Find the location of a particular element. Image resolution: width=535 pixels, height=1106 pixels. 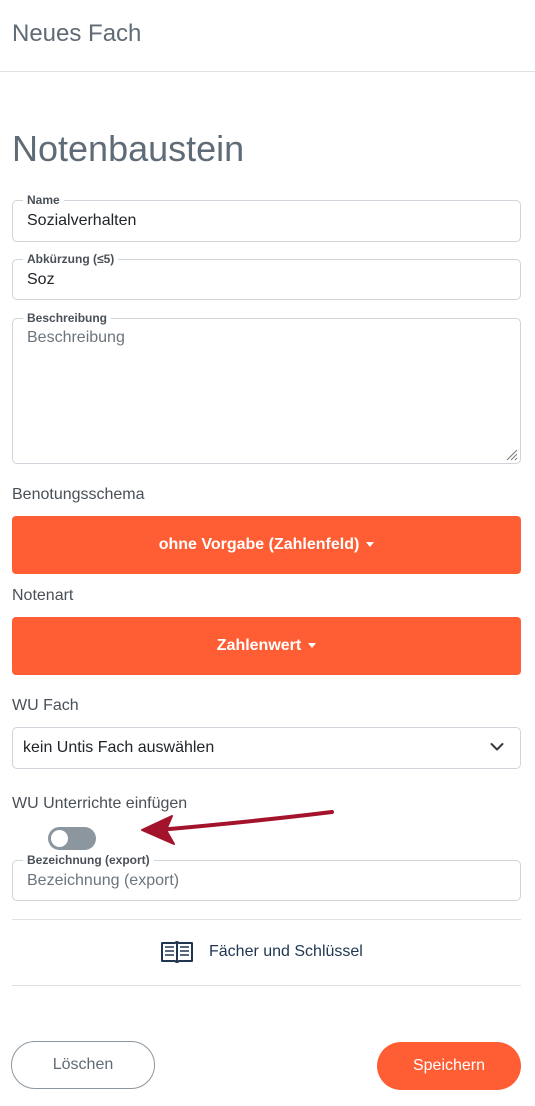

delete-button: Löschen is located at coordinates (83, 1065).